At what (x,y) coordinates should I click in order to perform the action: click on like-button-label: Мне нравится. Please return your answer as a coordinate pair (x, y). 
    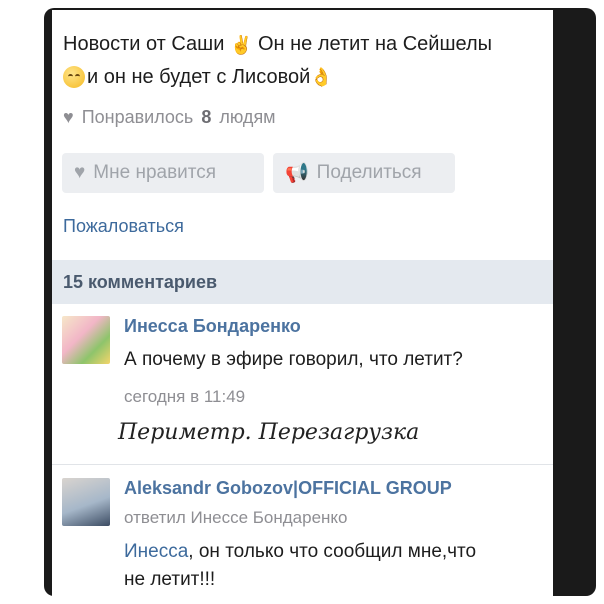
    Looking at the image, I should click on (155, 172).